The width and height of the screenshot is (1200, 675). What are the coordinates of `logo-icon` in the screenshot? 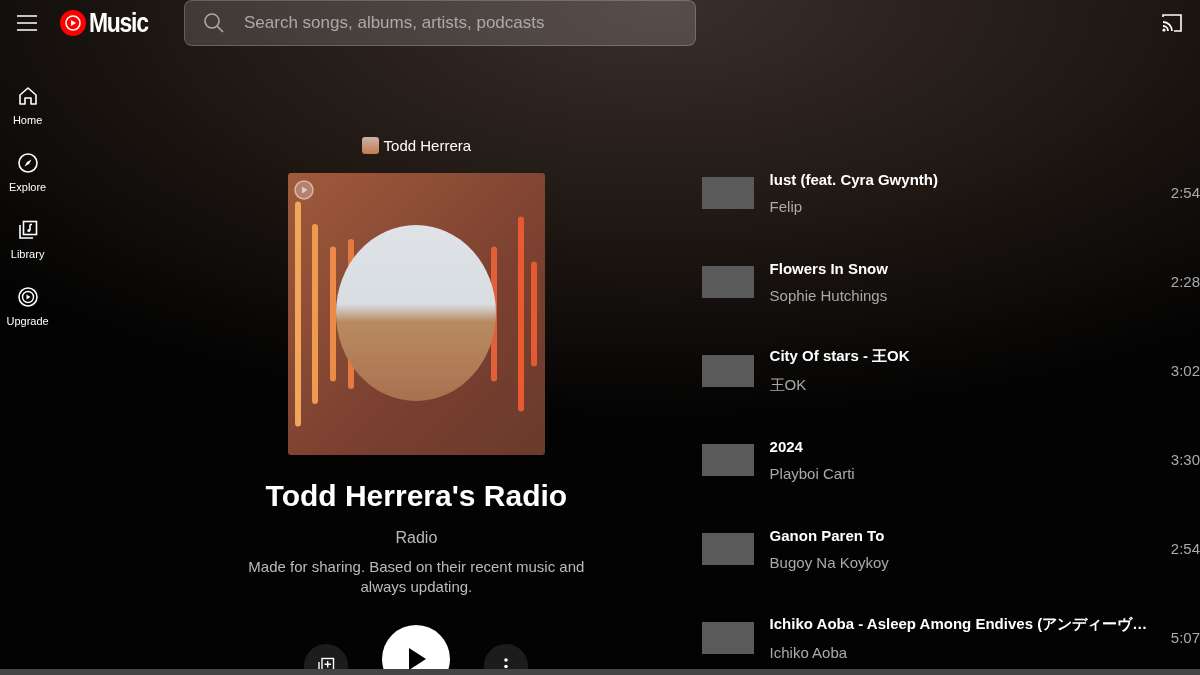 It's located at (73, 23).